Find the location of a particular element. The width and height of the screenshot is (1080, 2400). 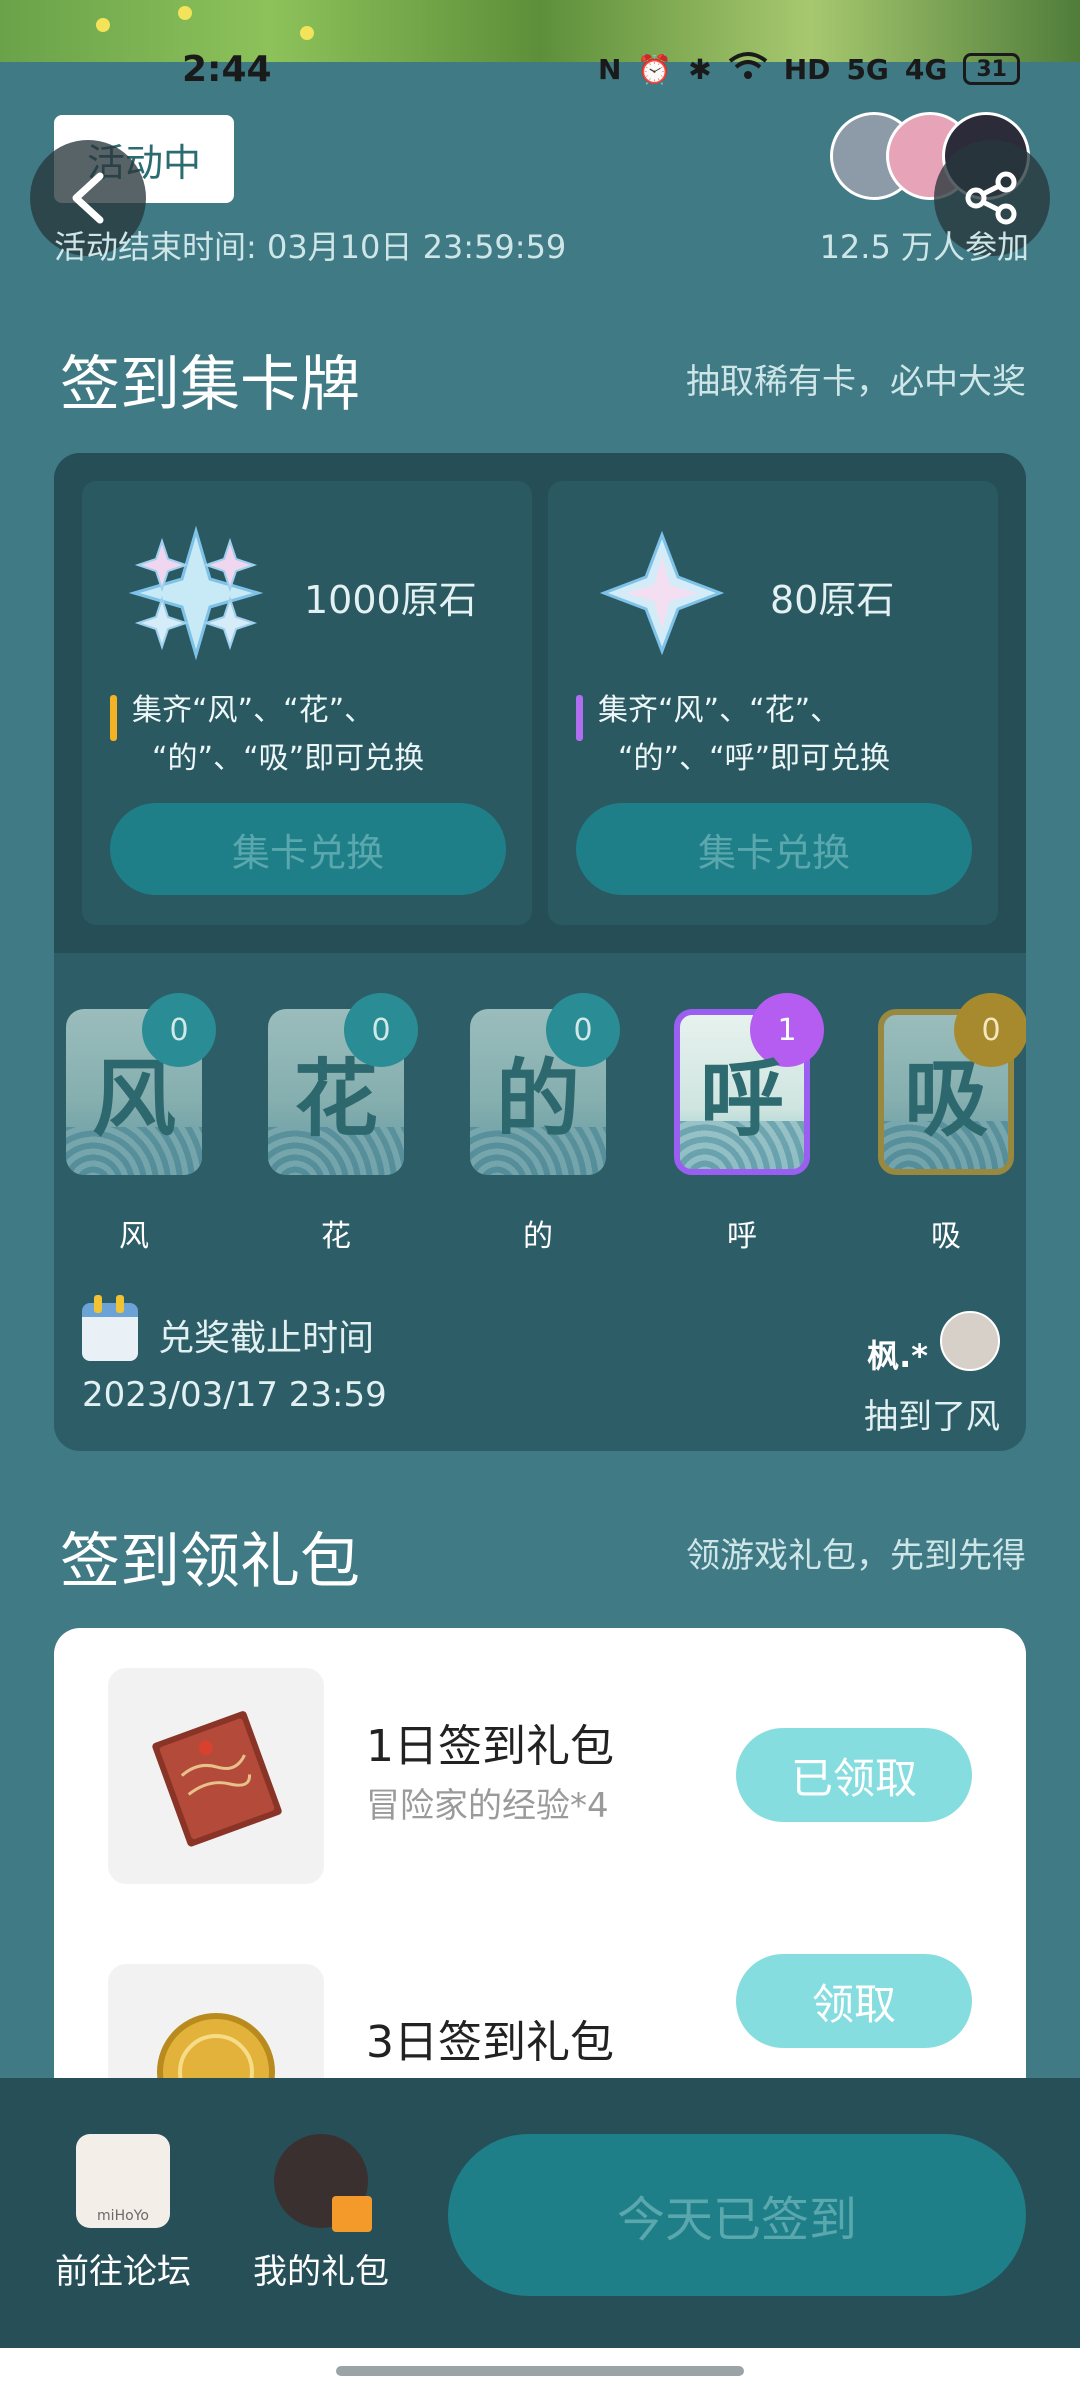

alarm-icon: ⏰ is located at coordinates (655, 69).